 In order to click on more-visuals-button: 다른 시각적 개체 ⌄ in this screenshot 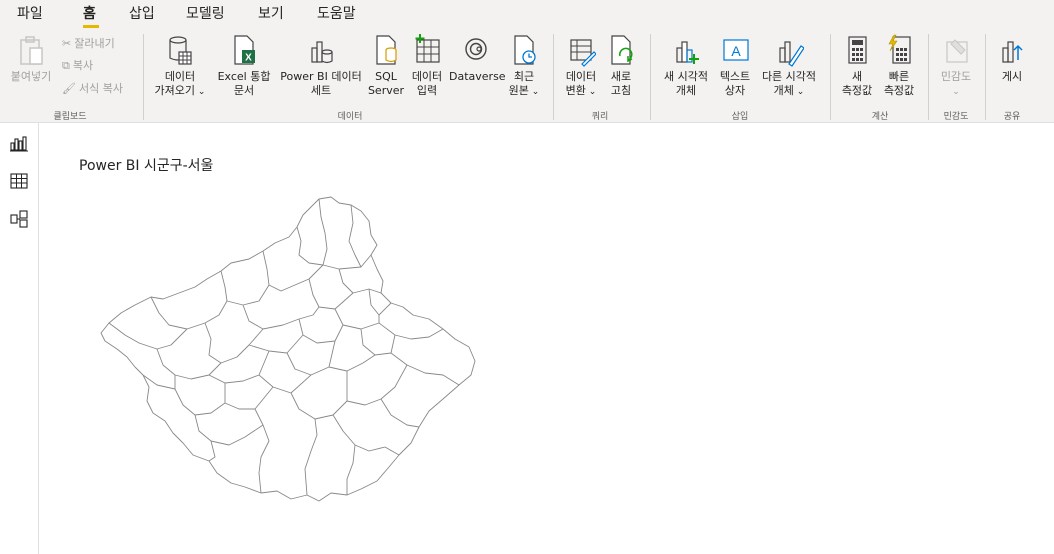, I will do `click(789, 66)`.